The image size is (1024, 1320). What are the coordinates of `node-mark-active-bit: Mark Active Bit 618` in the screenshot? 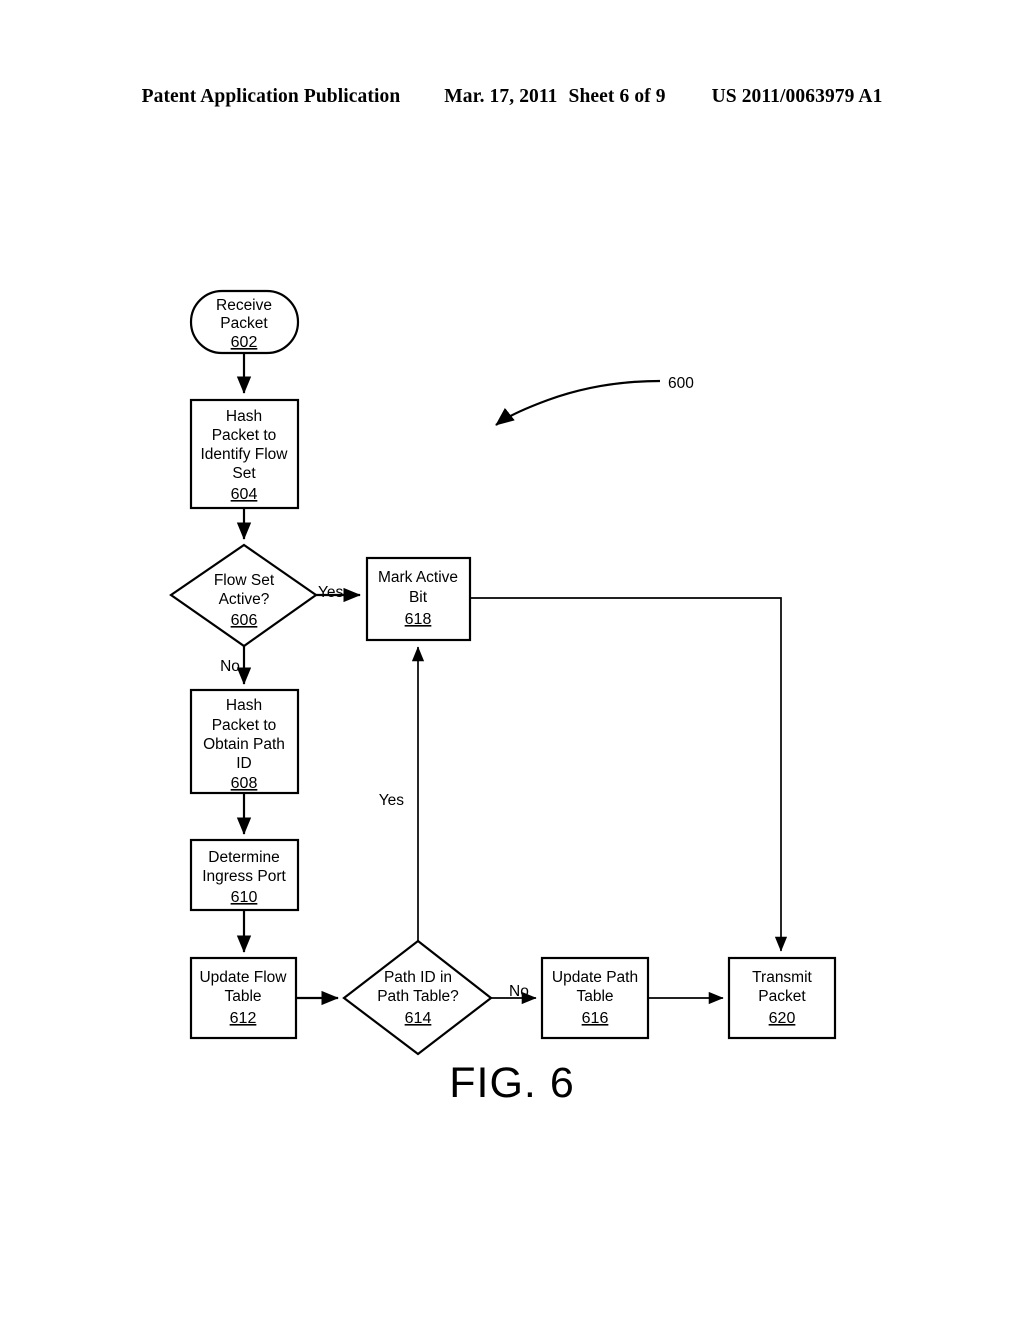 It's located at (418, 599).